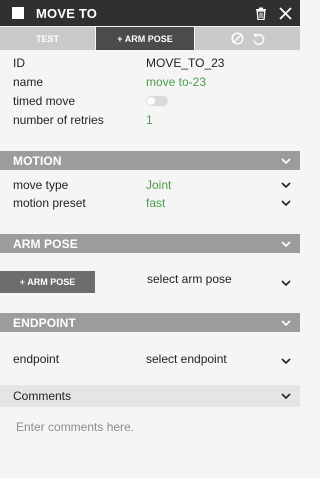  What do you see at coordinates (150, 13) in the screenshot?
I see `title-bar: MOVE TO` at bounding box center [150, 13].